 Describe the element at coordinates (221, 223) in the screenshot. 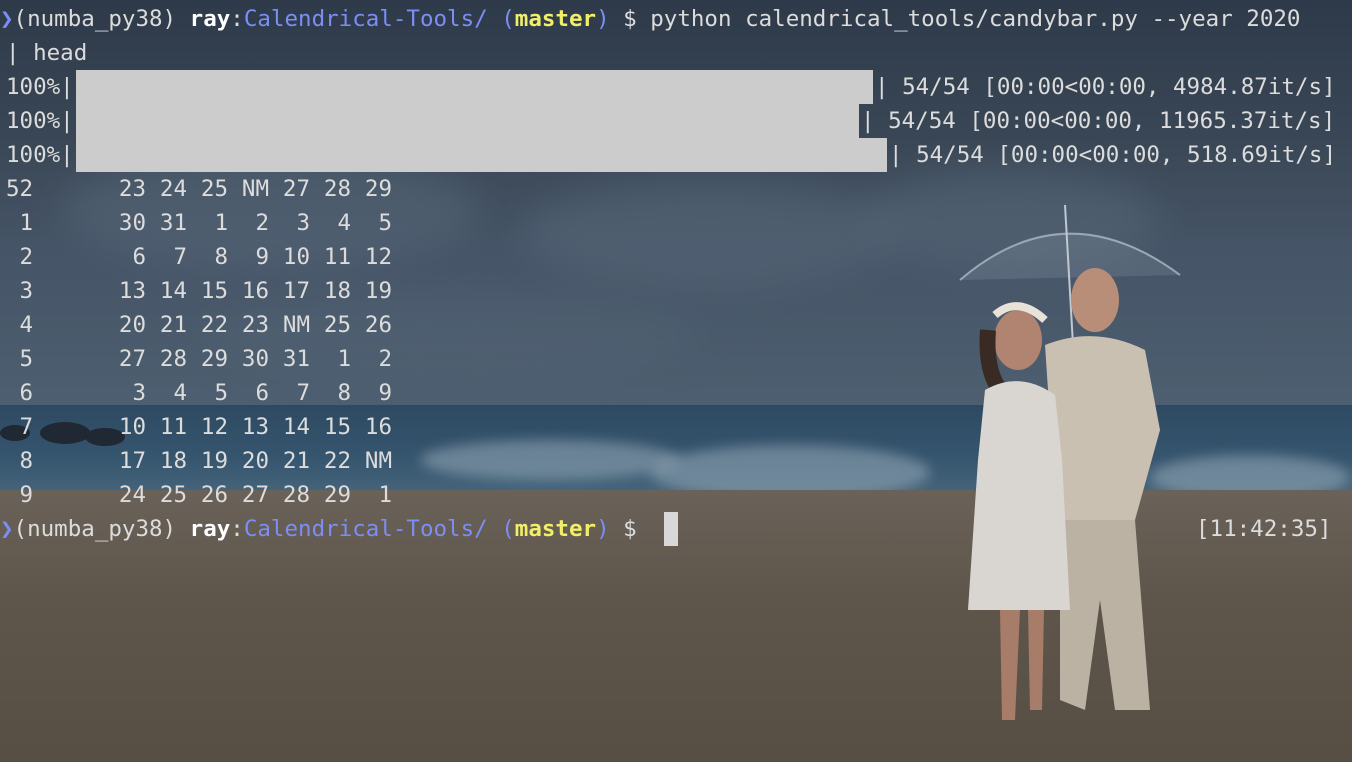

I see `calendar-day: 1` at that location.